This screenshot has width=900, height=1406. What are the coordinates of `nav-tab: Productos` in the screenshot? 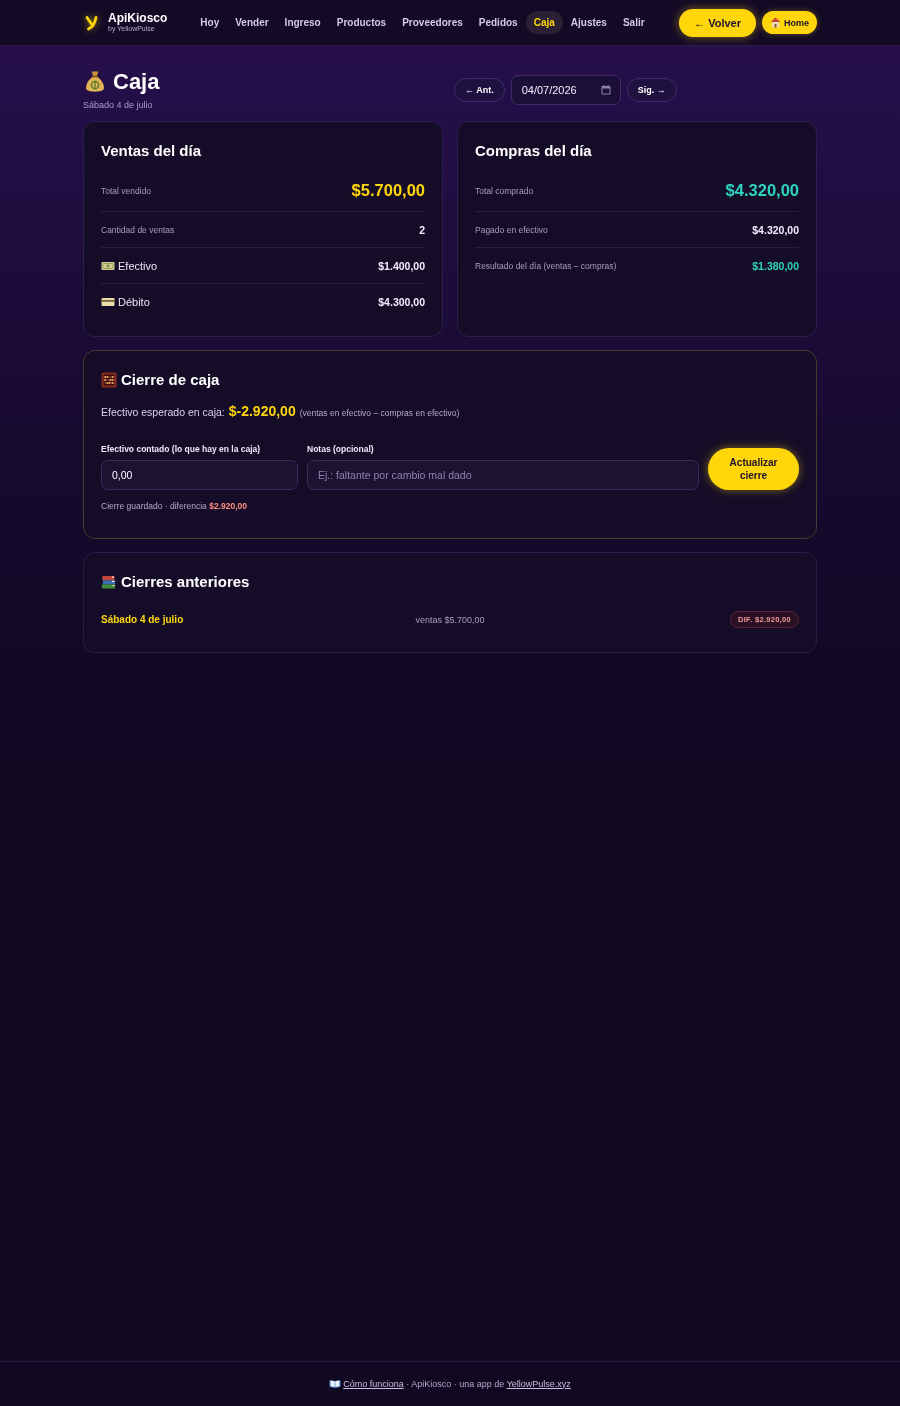 It's located at (361, 22).